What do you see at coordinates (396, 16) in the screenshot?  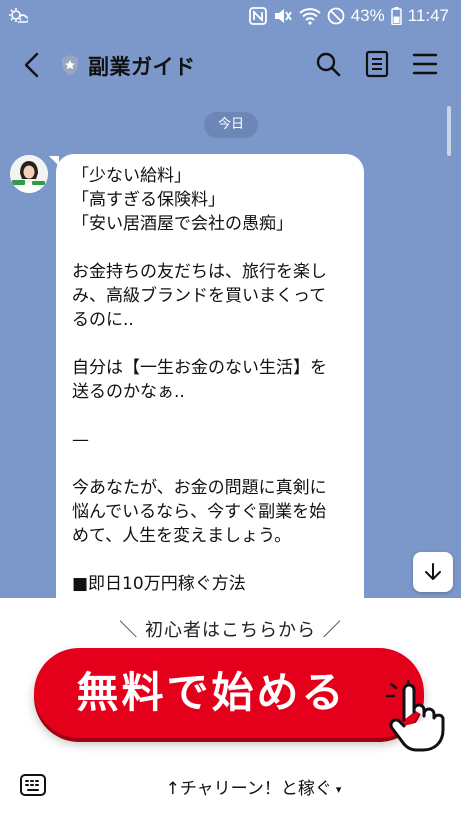 I see `battery-icon` at bounding box center [396, 16].